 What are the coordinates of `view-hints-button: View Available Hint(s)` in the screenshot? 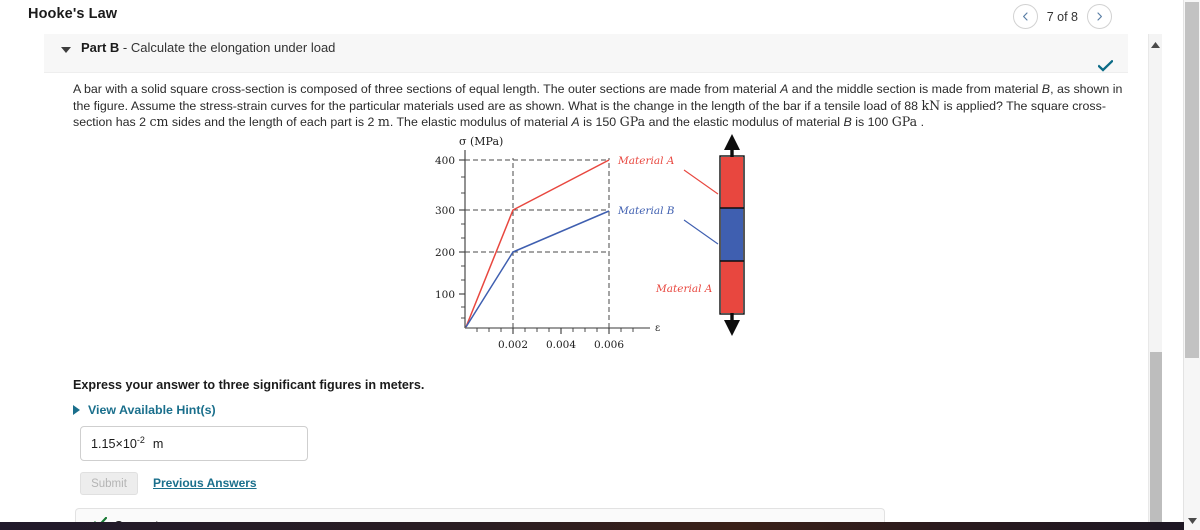 It's located at (144, 410).